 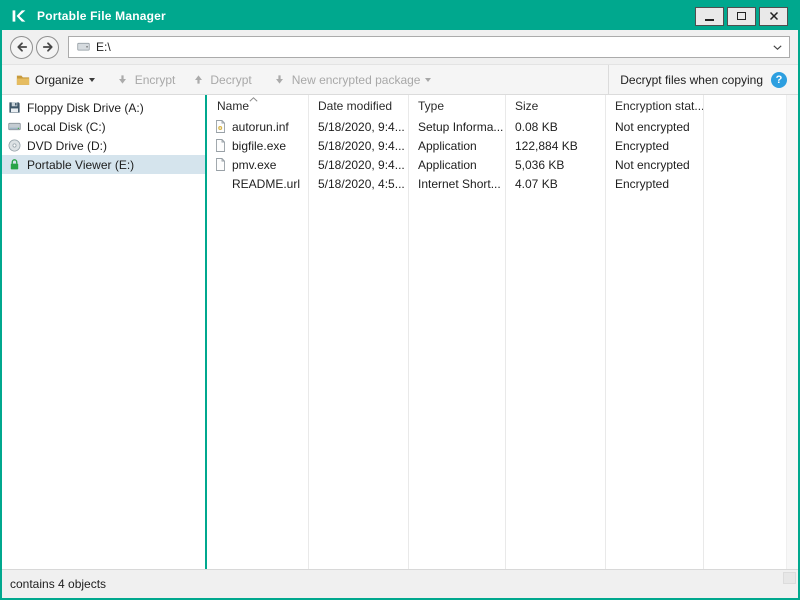 I want to click on arrow-right-icon, so click(x=47, y=47).